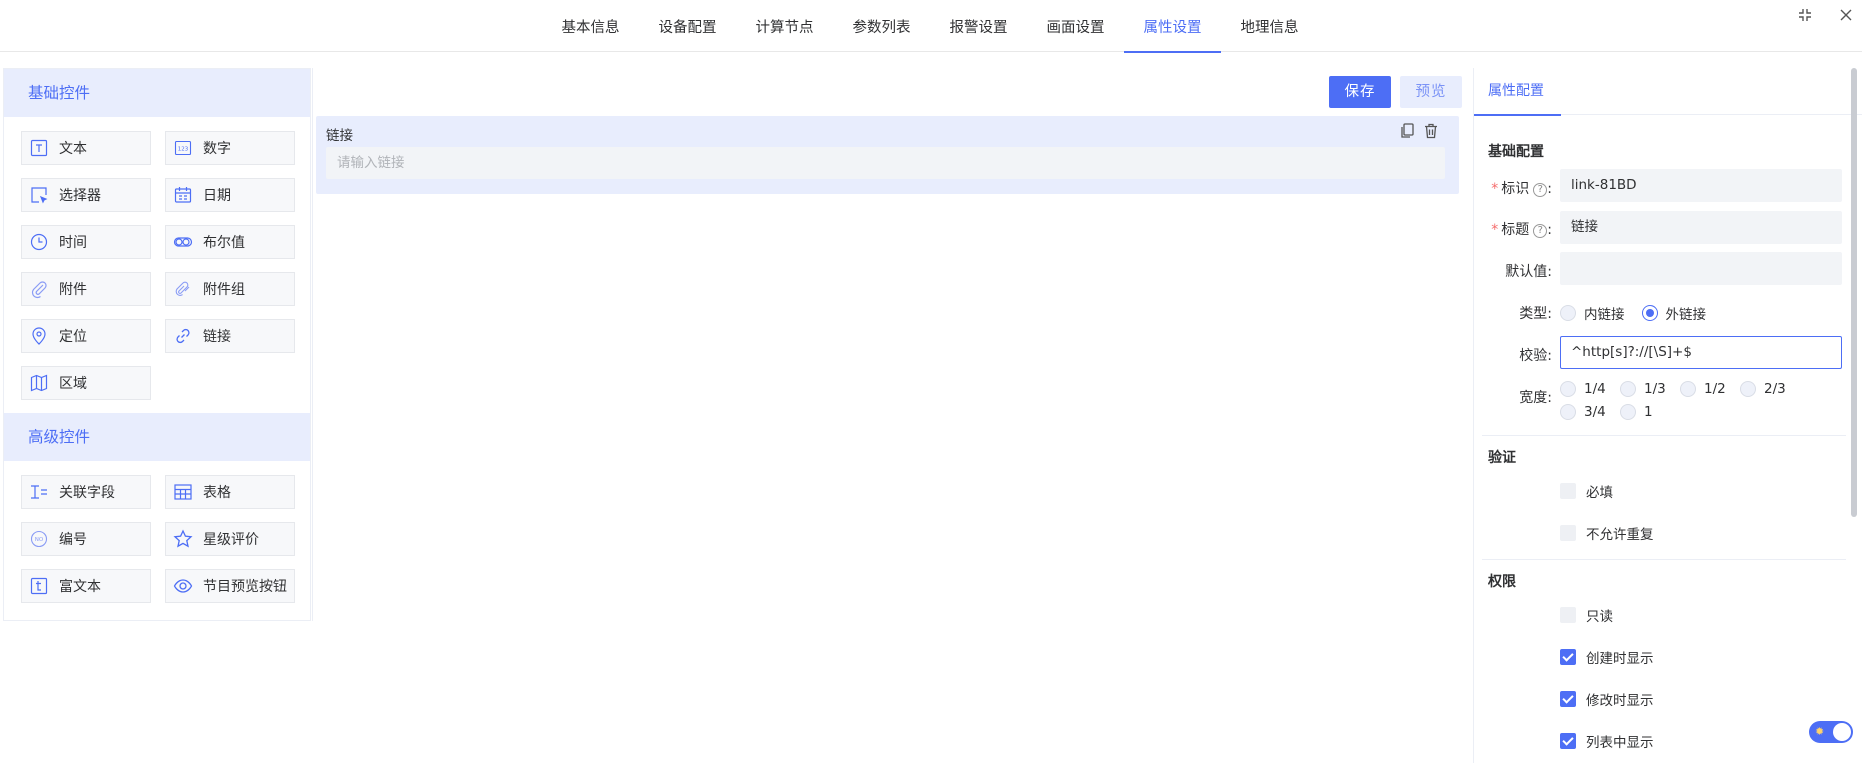  I want to click on tab-geo-info: 地理信息, so click(1269, 26).